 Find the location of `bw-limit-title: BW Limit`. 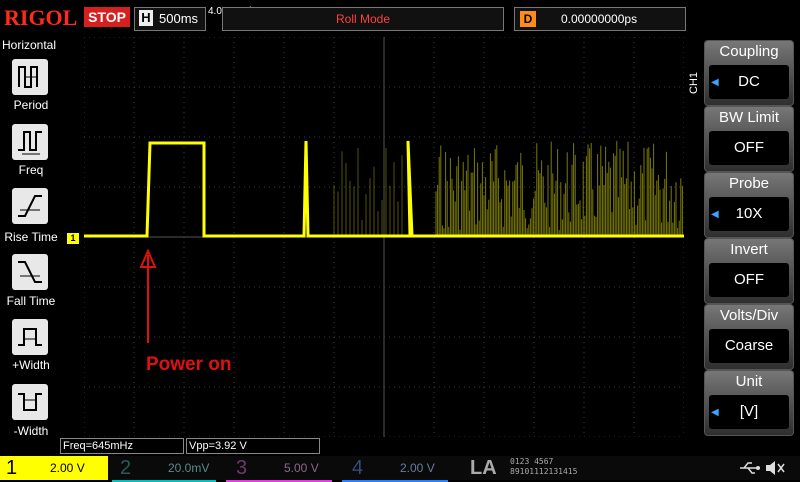

bw-limit-title: BW Limit is located at coordinates (749, 117).